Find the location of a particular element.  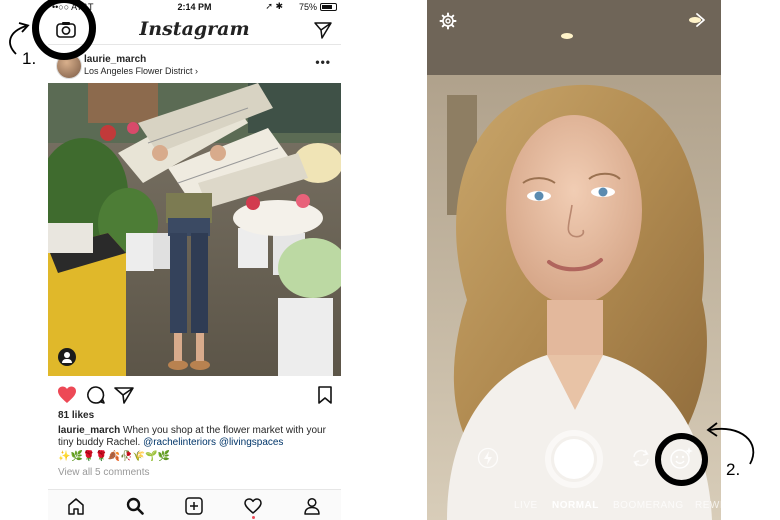

mention-link: @livingspaces is located at coordinates (251, 442).